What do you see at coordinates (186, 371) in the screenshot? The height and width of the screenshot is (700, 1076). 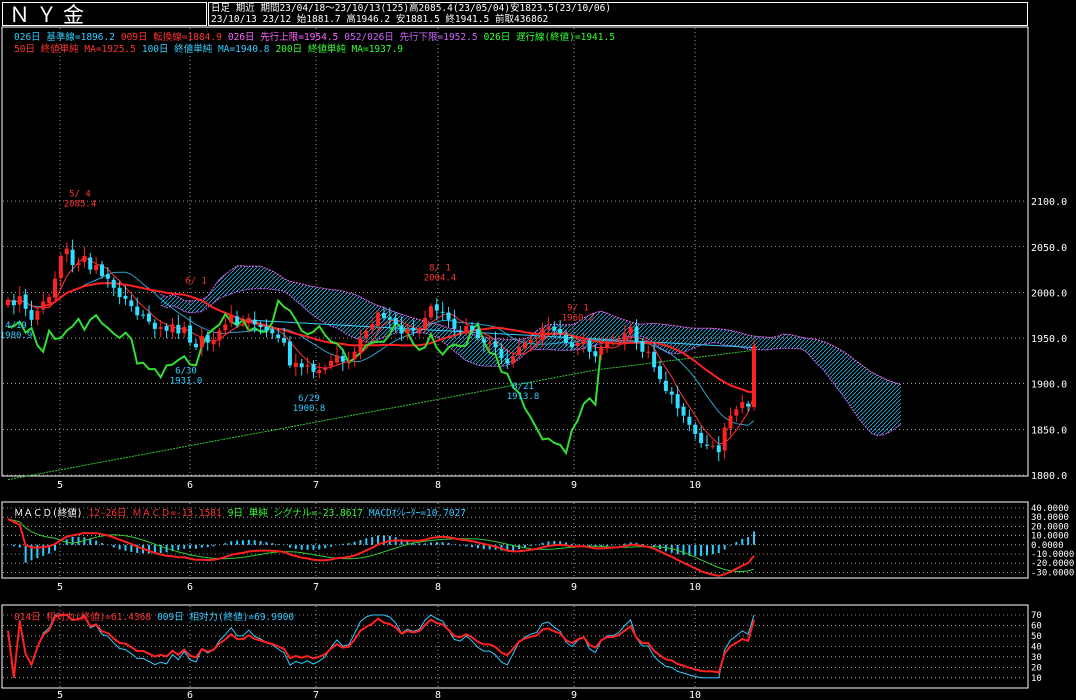 I see `annotation-date: 6/30` at bounding box center [186, 371].